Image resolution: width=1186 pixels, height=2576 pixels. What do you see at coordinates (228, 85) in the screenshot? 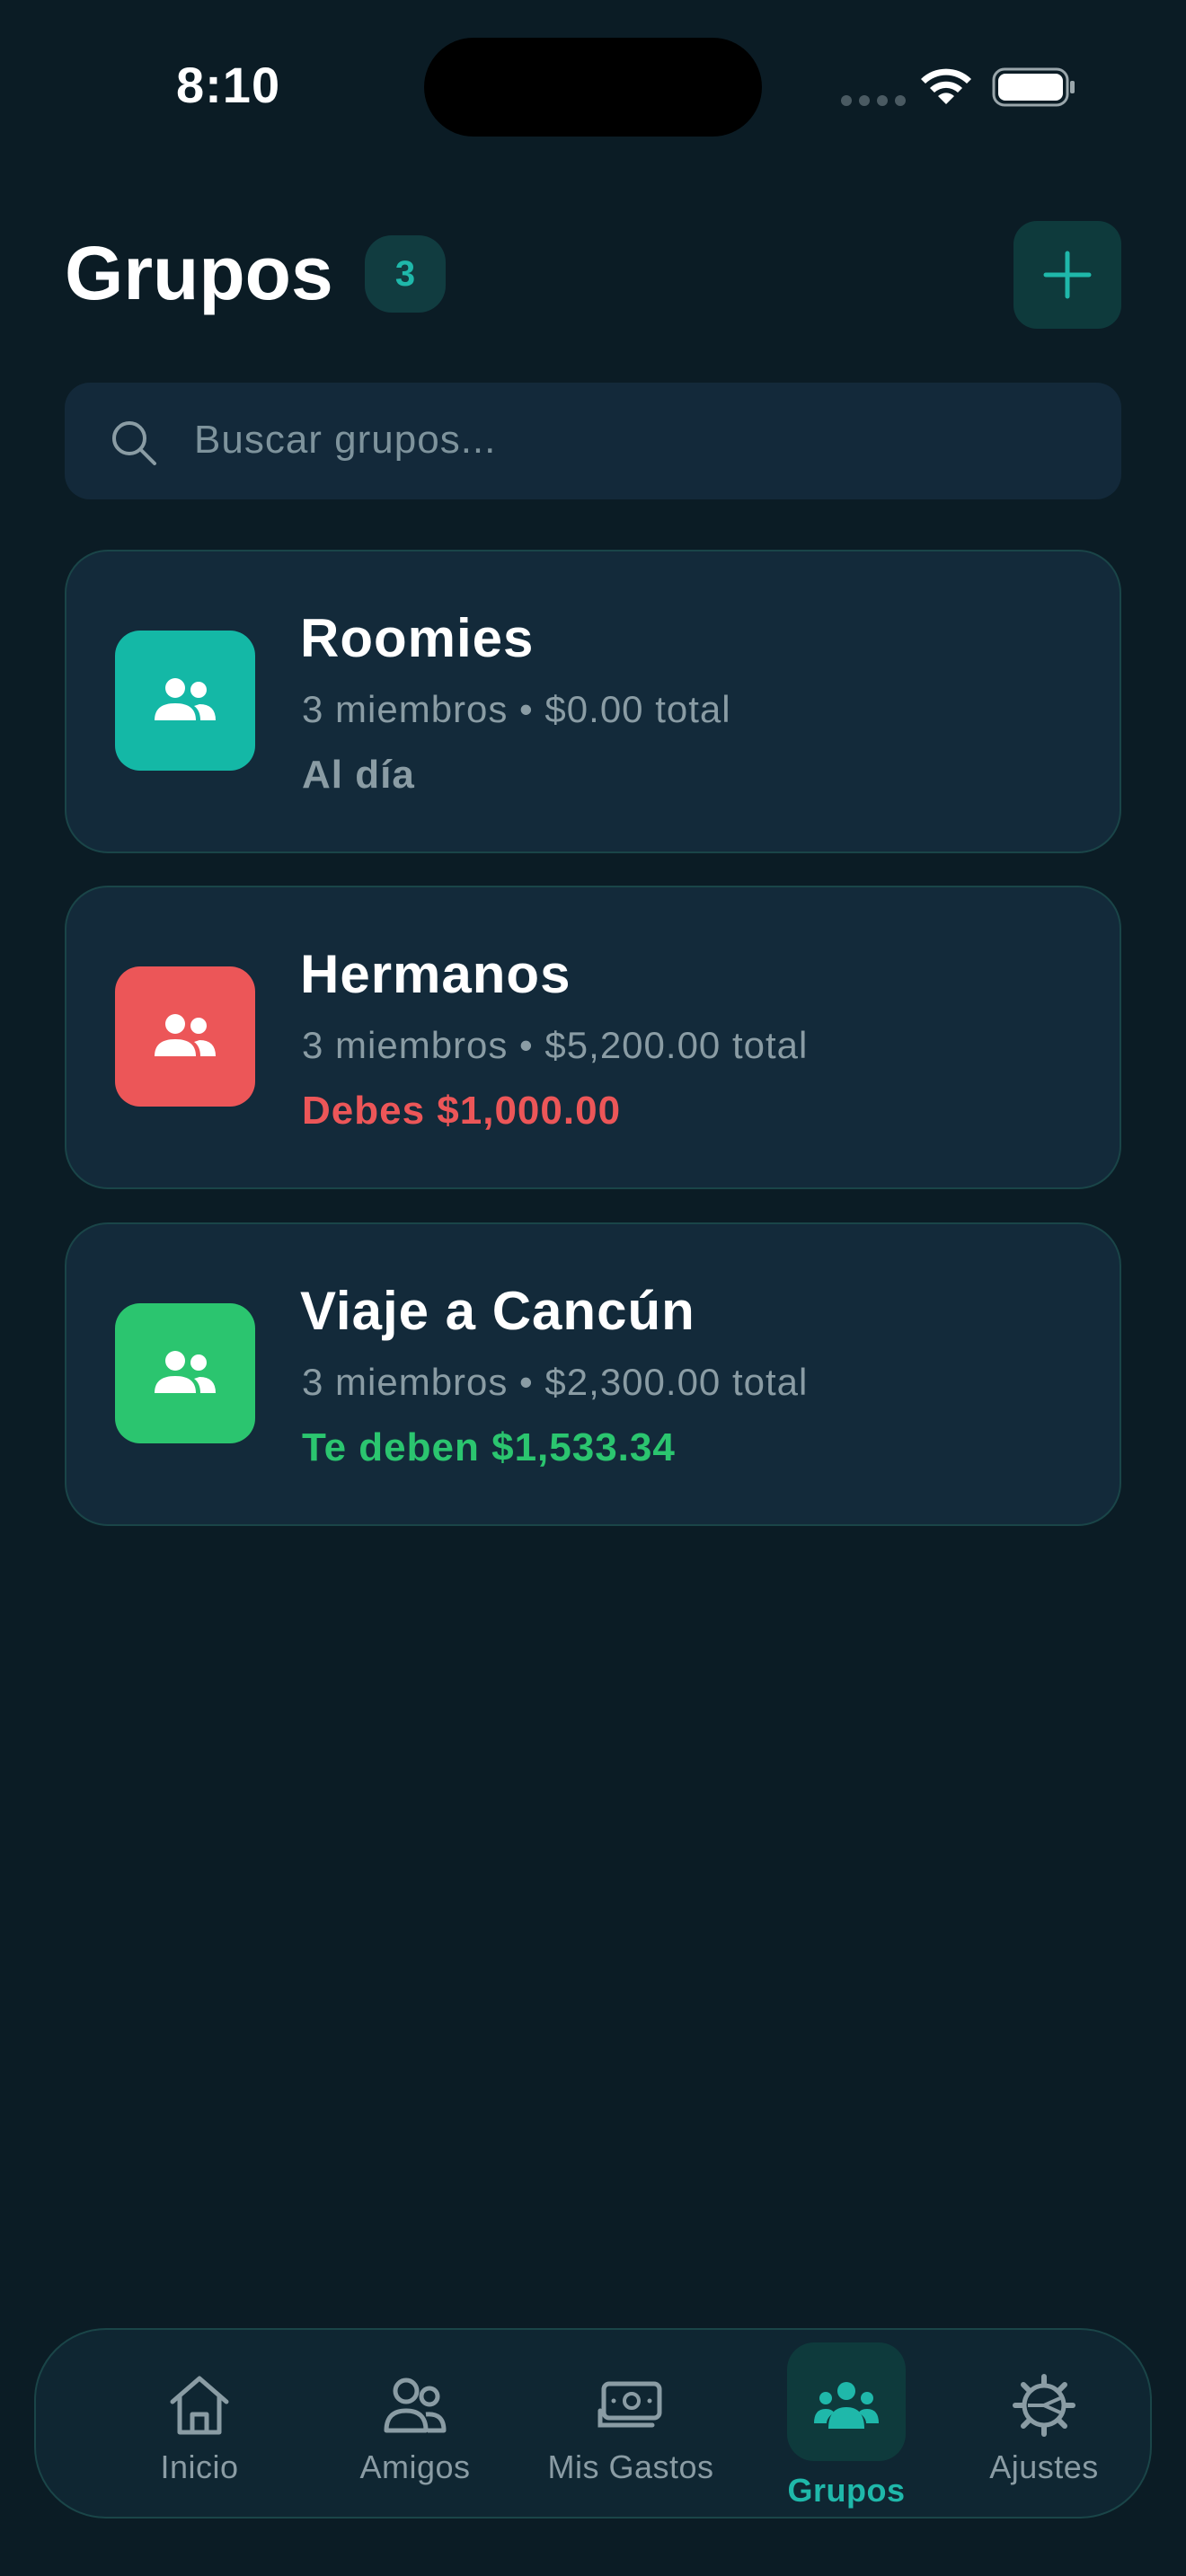
I see `status-time: 8:10` at bounding box center [228, 85].